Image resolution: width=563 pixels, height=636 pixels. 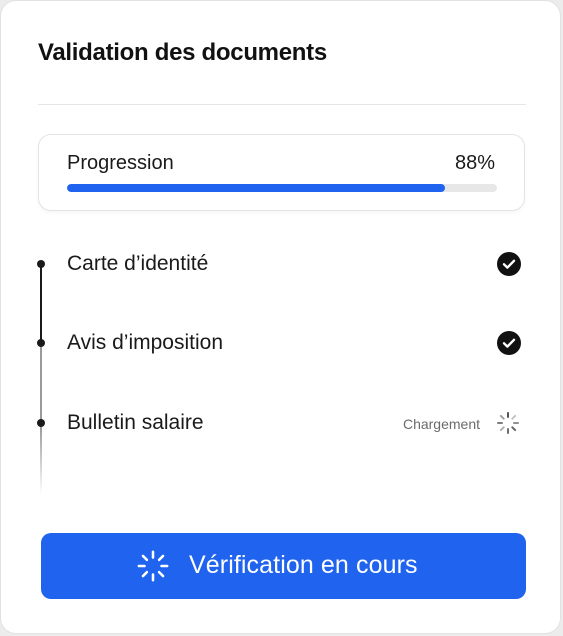 I want to click on verification-button: Vérification en cours, so click(x=283, y=566).